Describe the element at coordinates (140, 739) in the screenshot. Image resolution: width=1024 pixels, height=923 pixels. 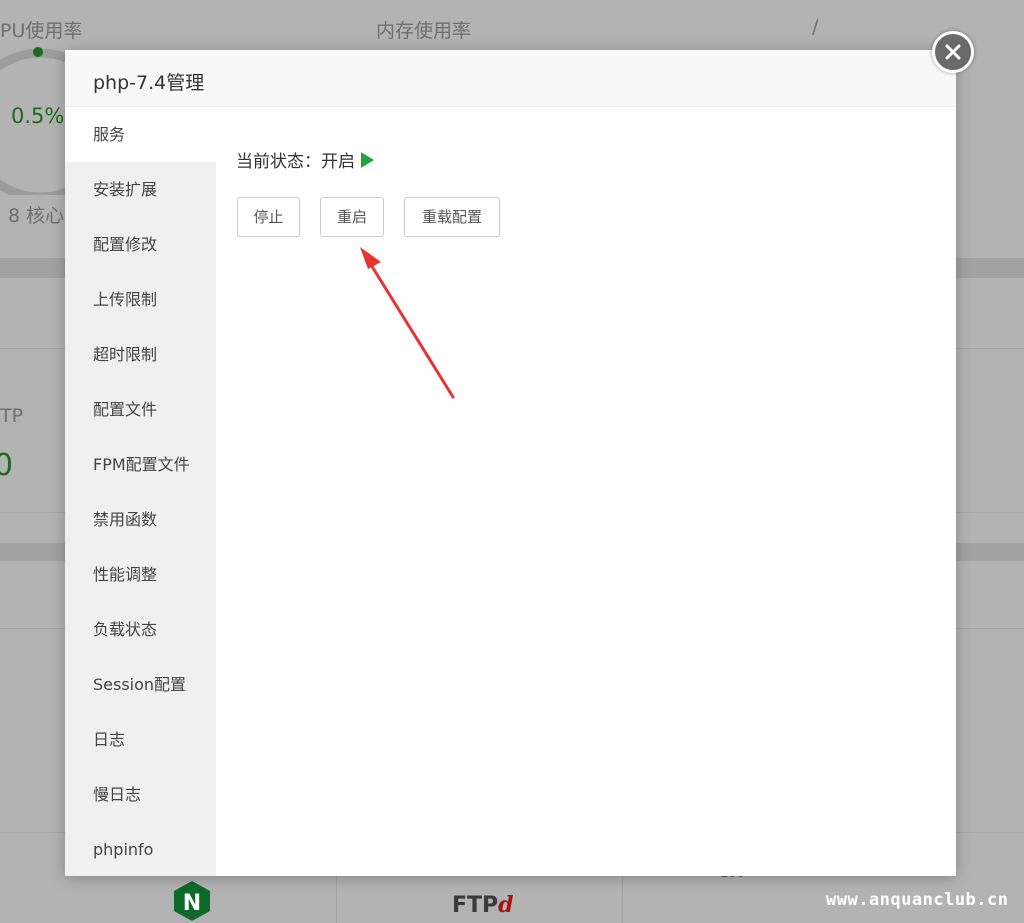
I see `sidebar-item-log: 日志` at that location.